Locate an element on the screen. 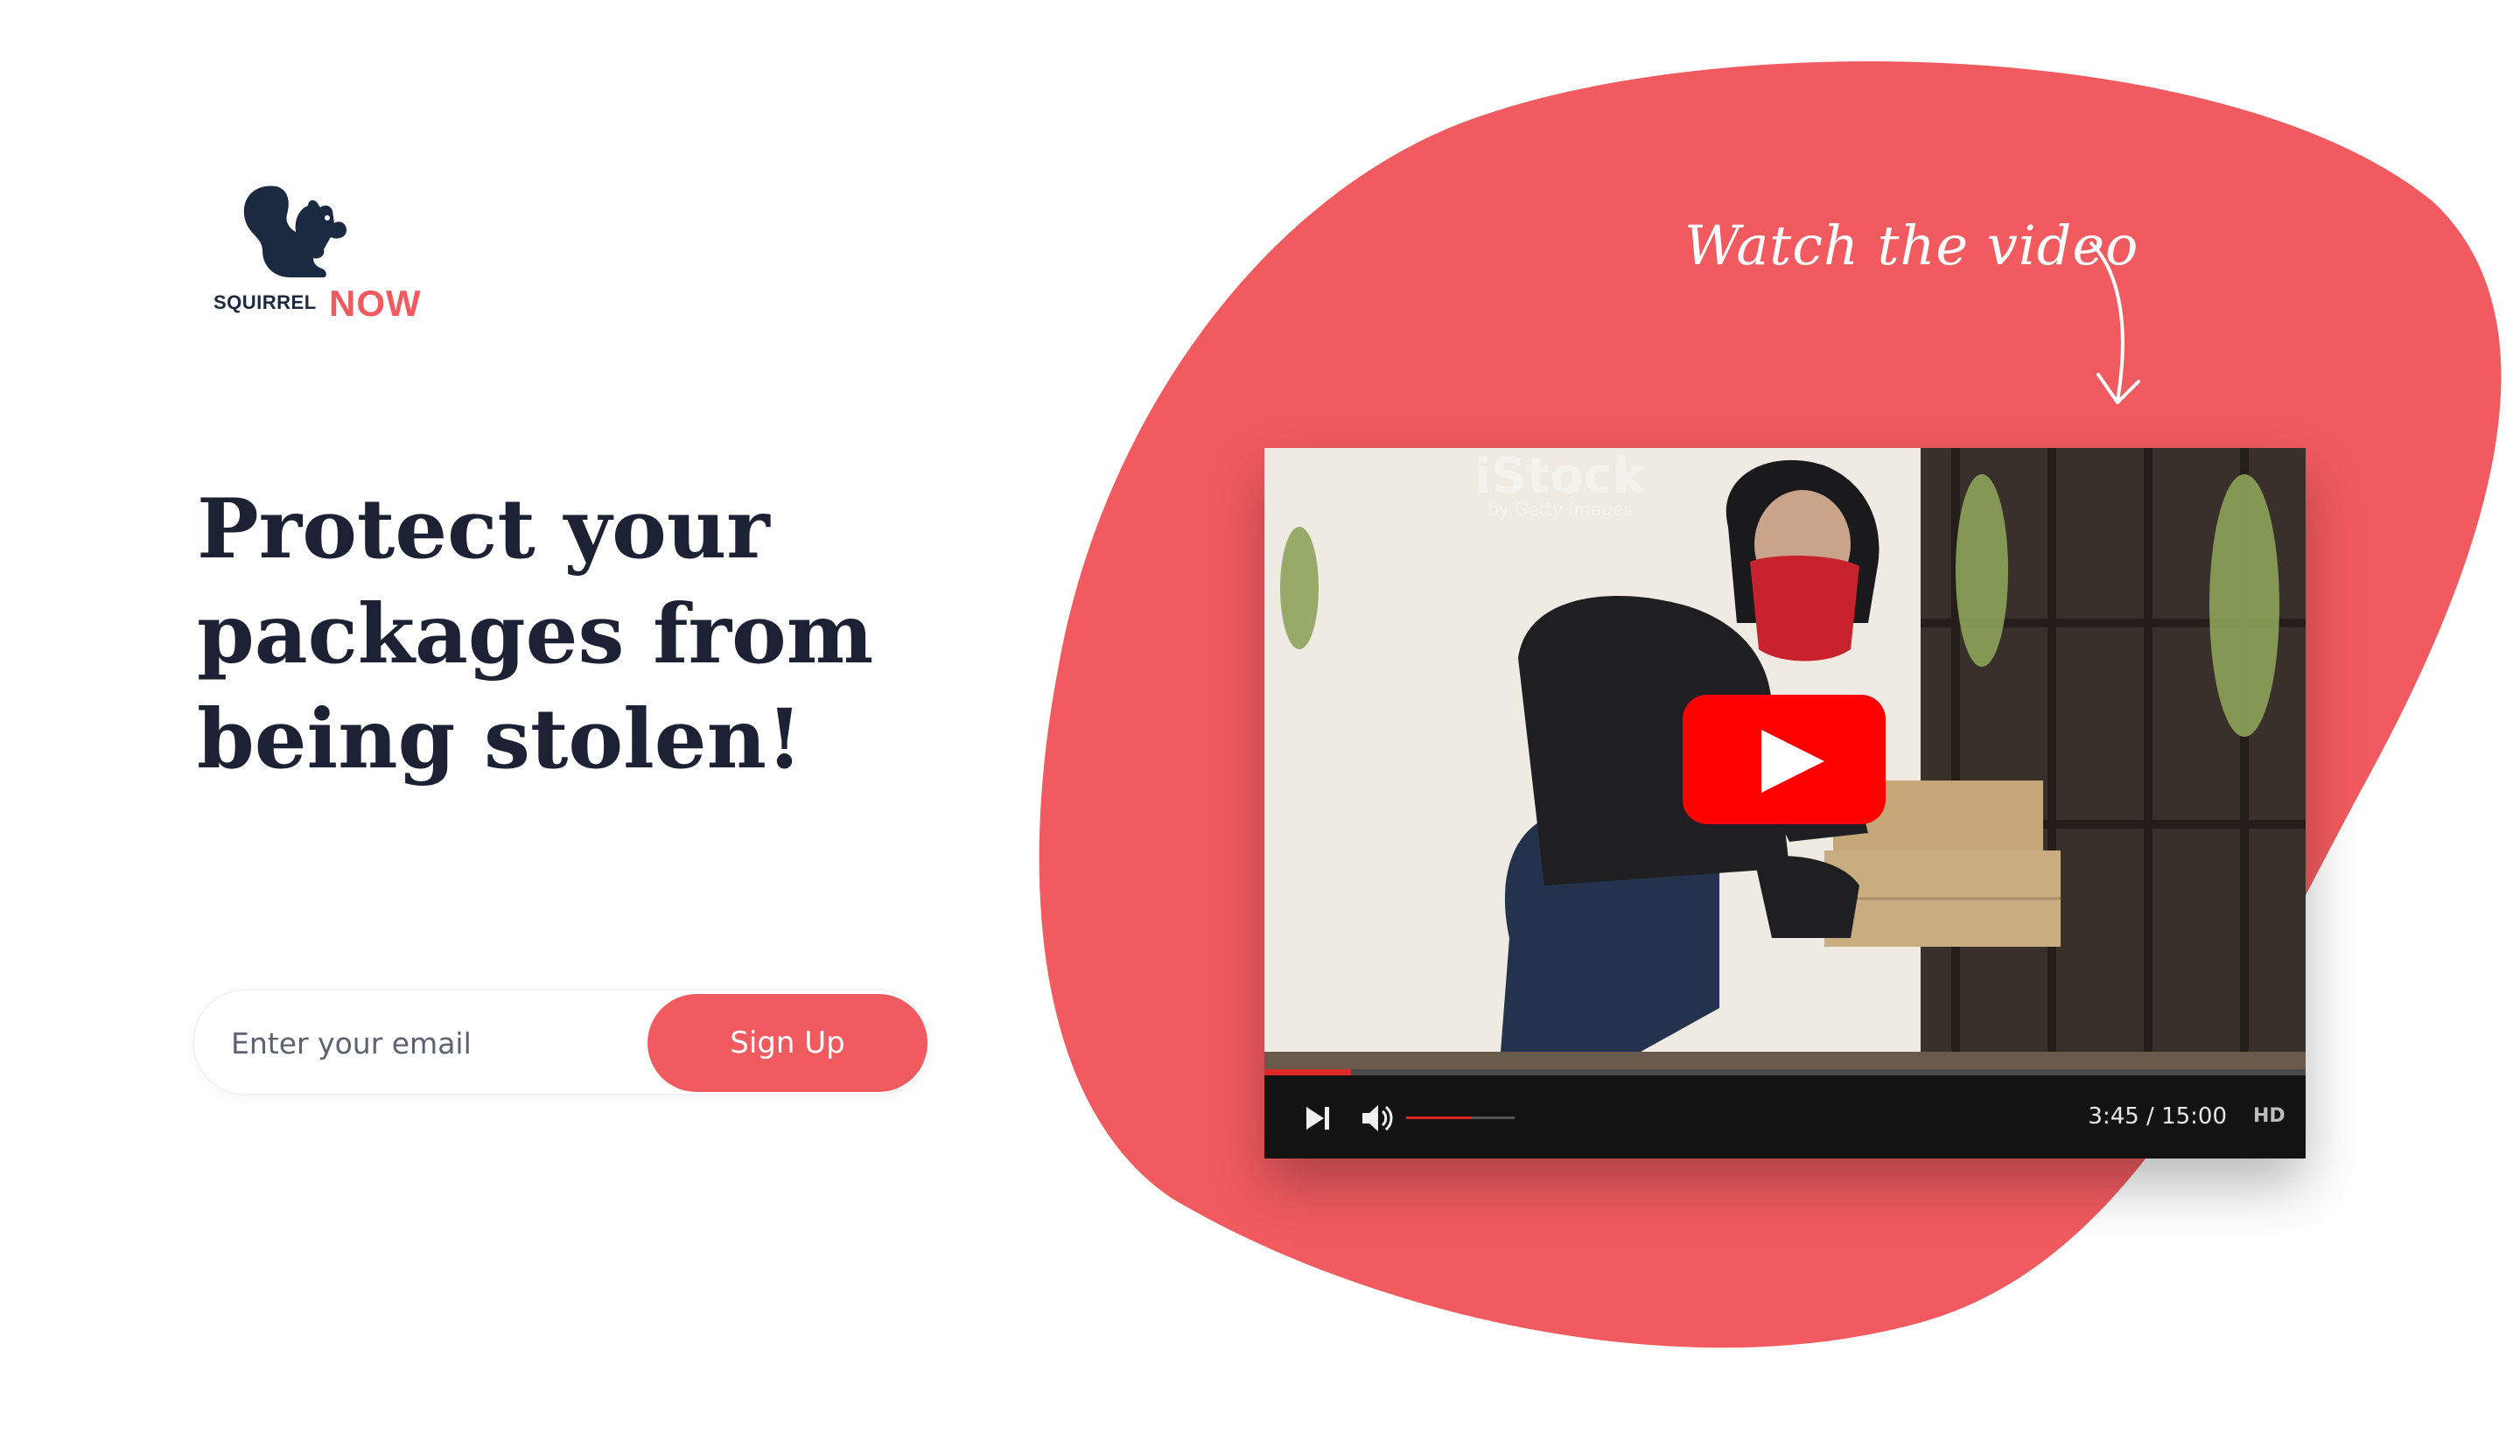  email-input is located at coordinates (432, 1043).